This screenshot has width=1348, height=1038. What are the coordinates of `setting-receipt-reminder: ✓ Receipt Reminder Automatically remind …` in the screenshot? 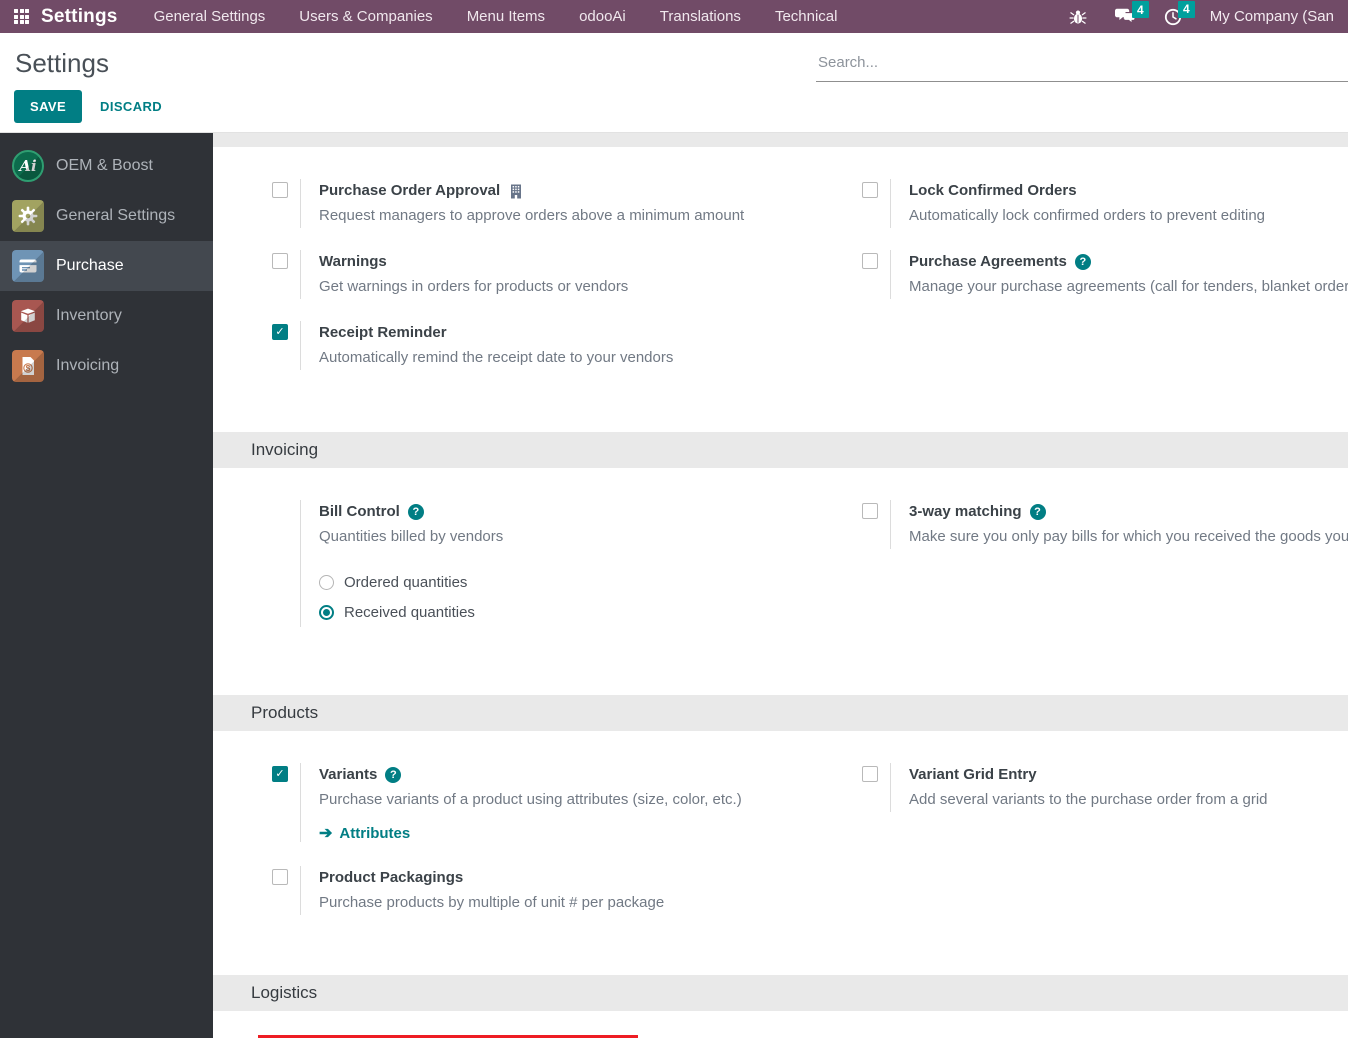 It's located at (531, 345).